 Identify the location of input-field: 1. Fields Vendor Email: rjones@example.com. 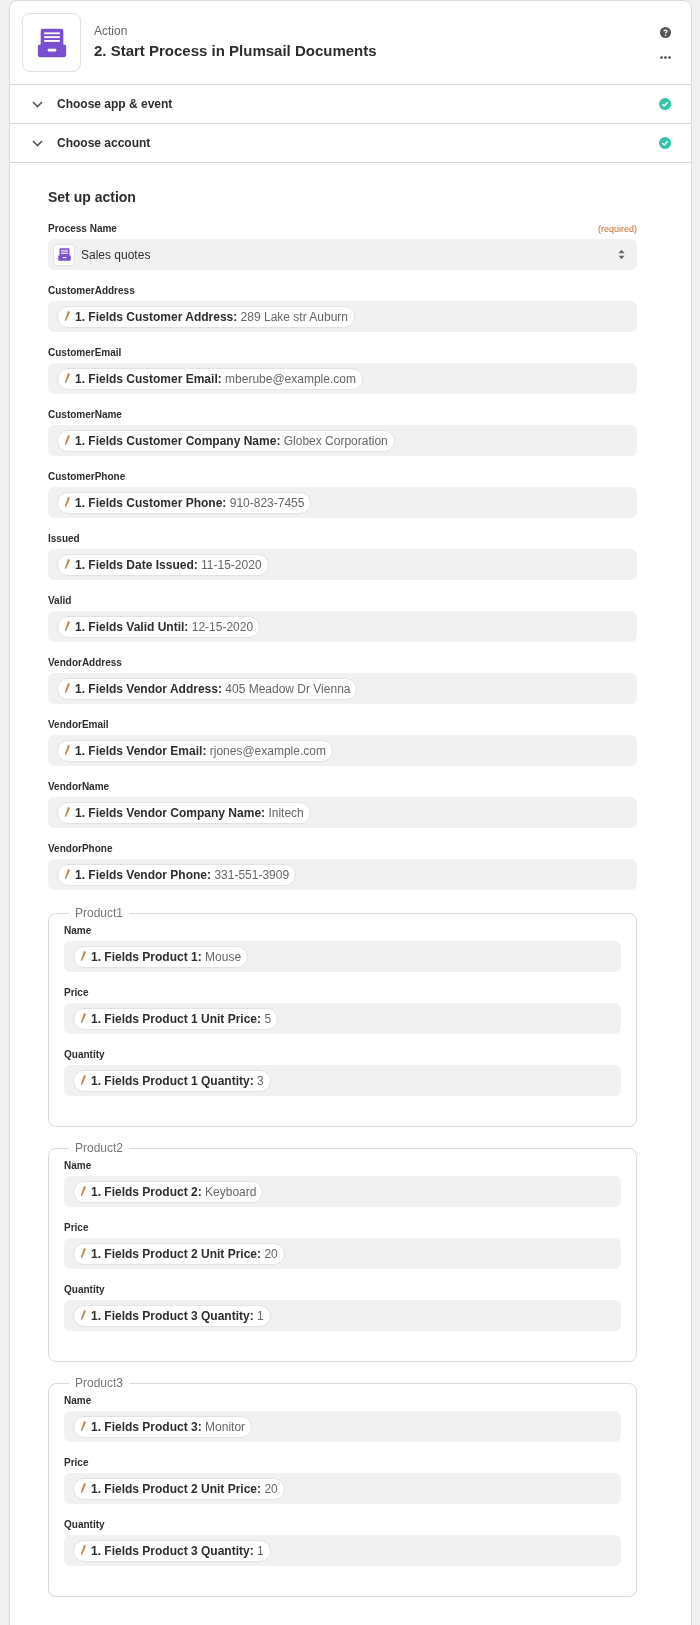
(342, 750).